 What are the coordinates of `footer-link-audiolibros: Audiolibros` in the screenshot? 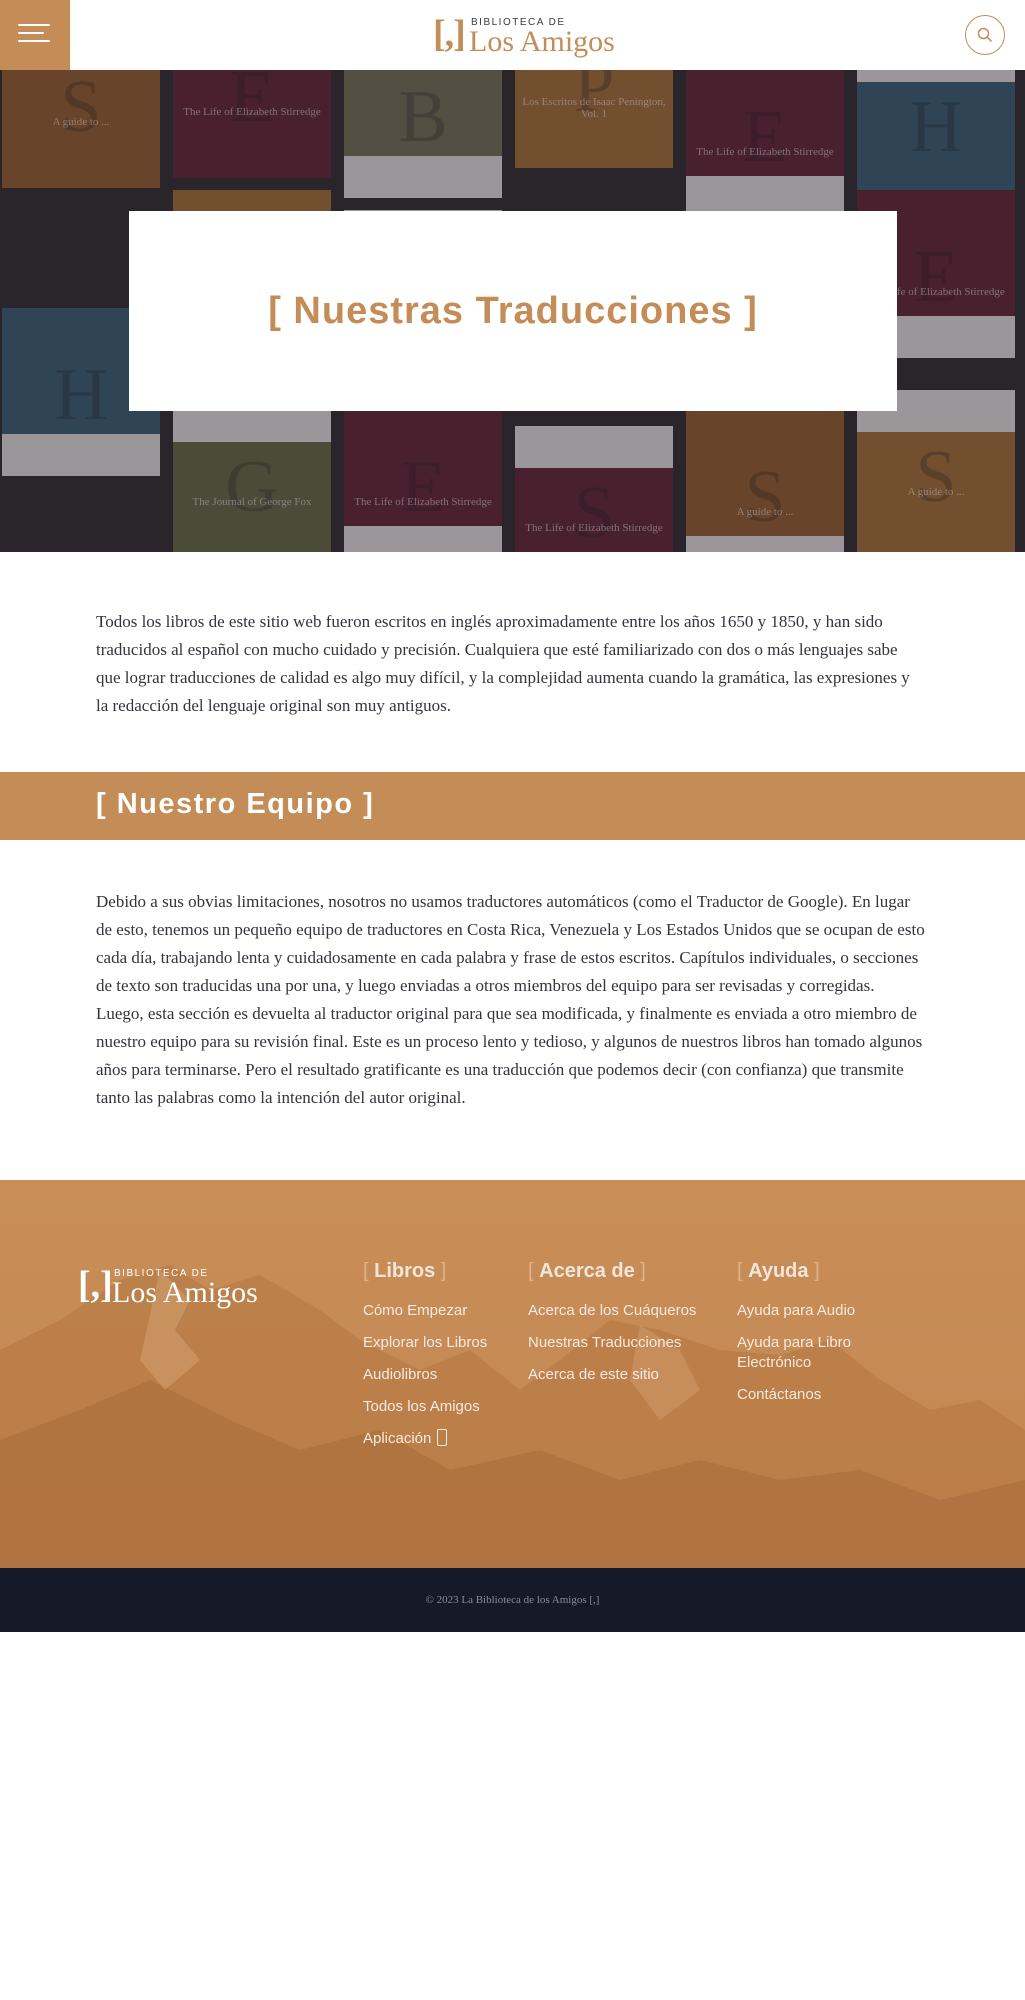 It's located at (433, 1375).